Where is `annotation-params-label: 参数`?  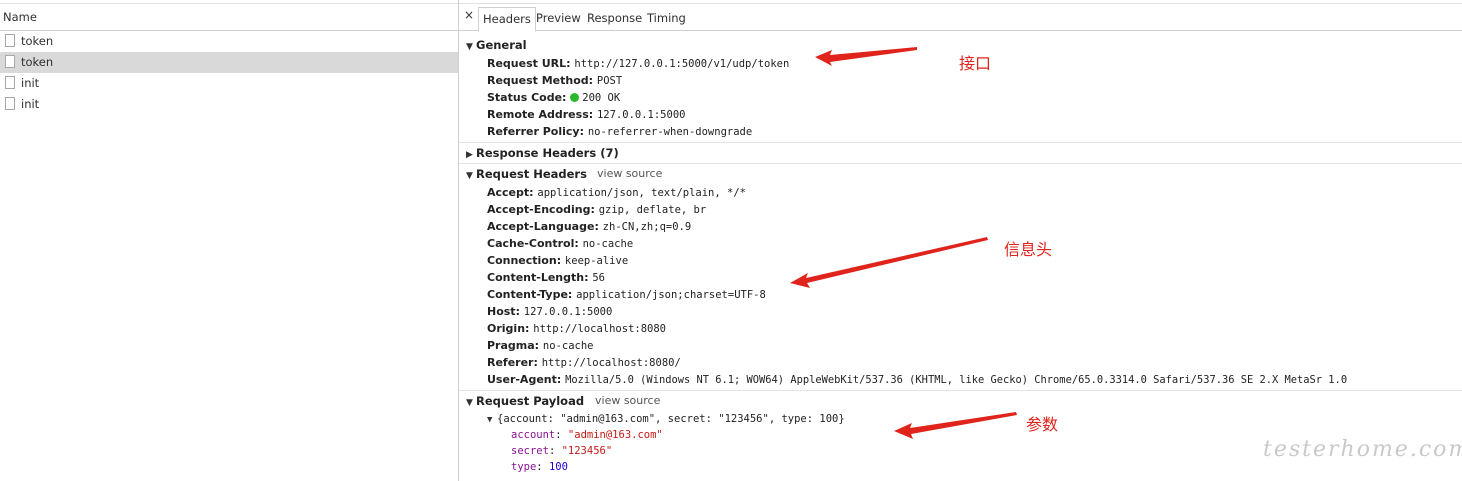
annotation-params-label: 参数 is located at coordinates (1042, 424).